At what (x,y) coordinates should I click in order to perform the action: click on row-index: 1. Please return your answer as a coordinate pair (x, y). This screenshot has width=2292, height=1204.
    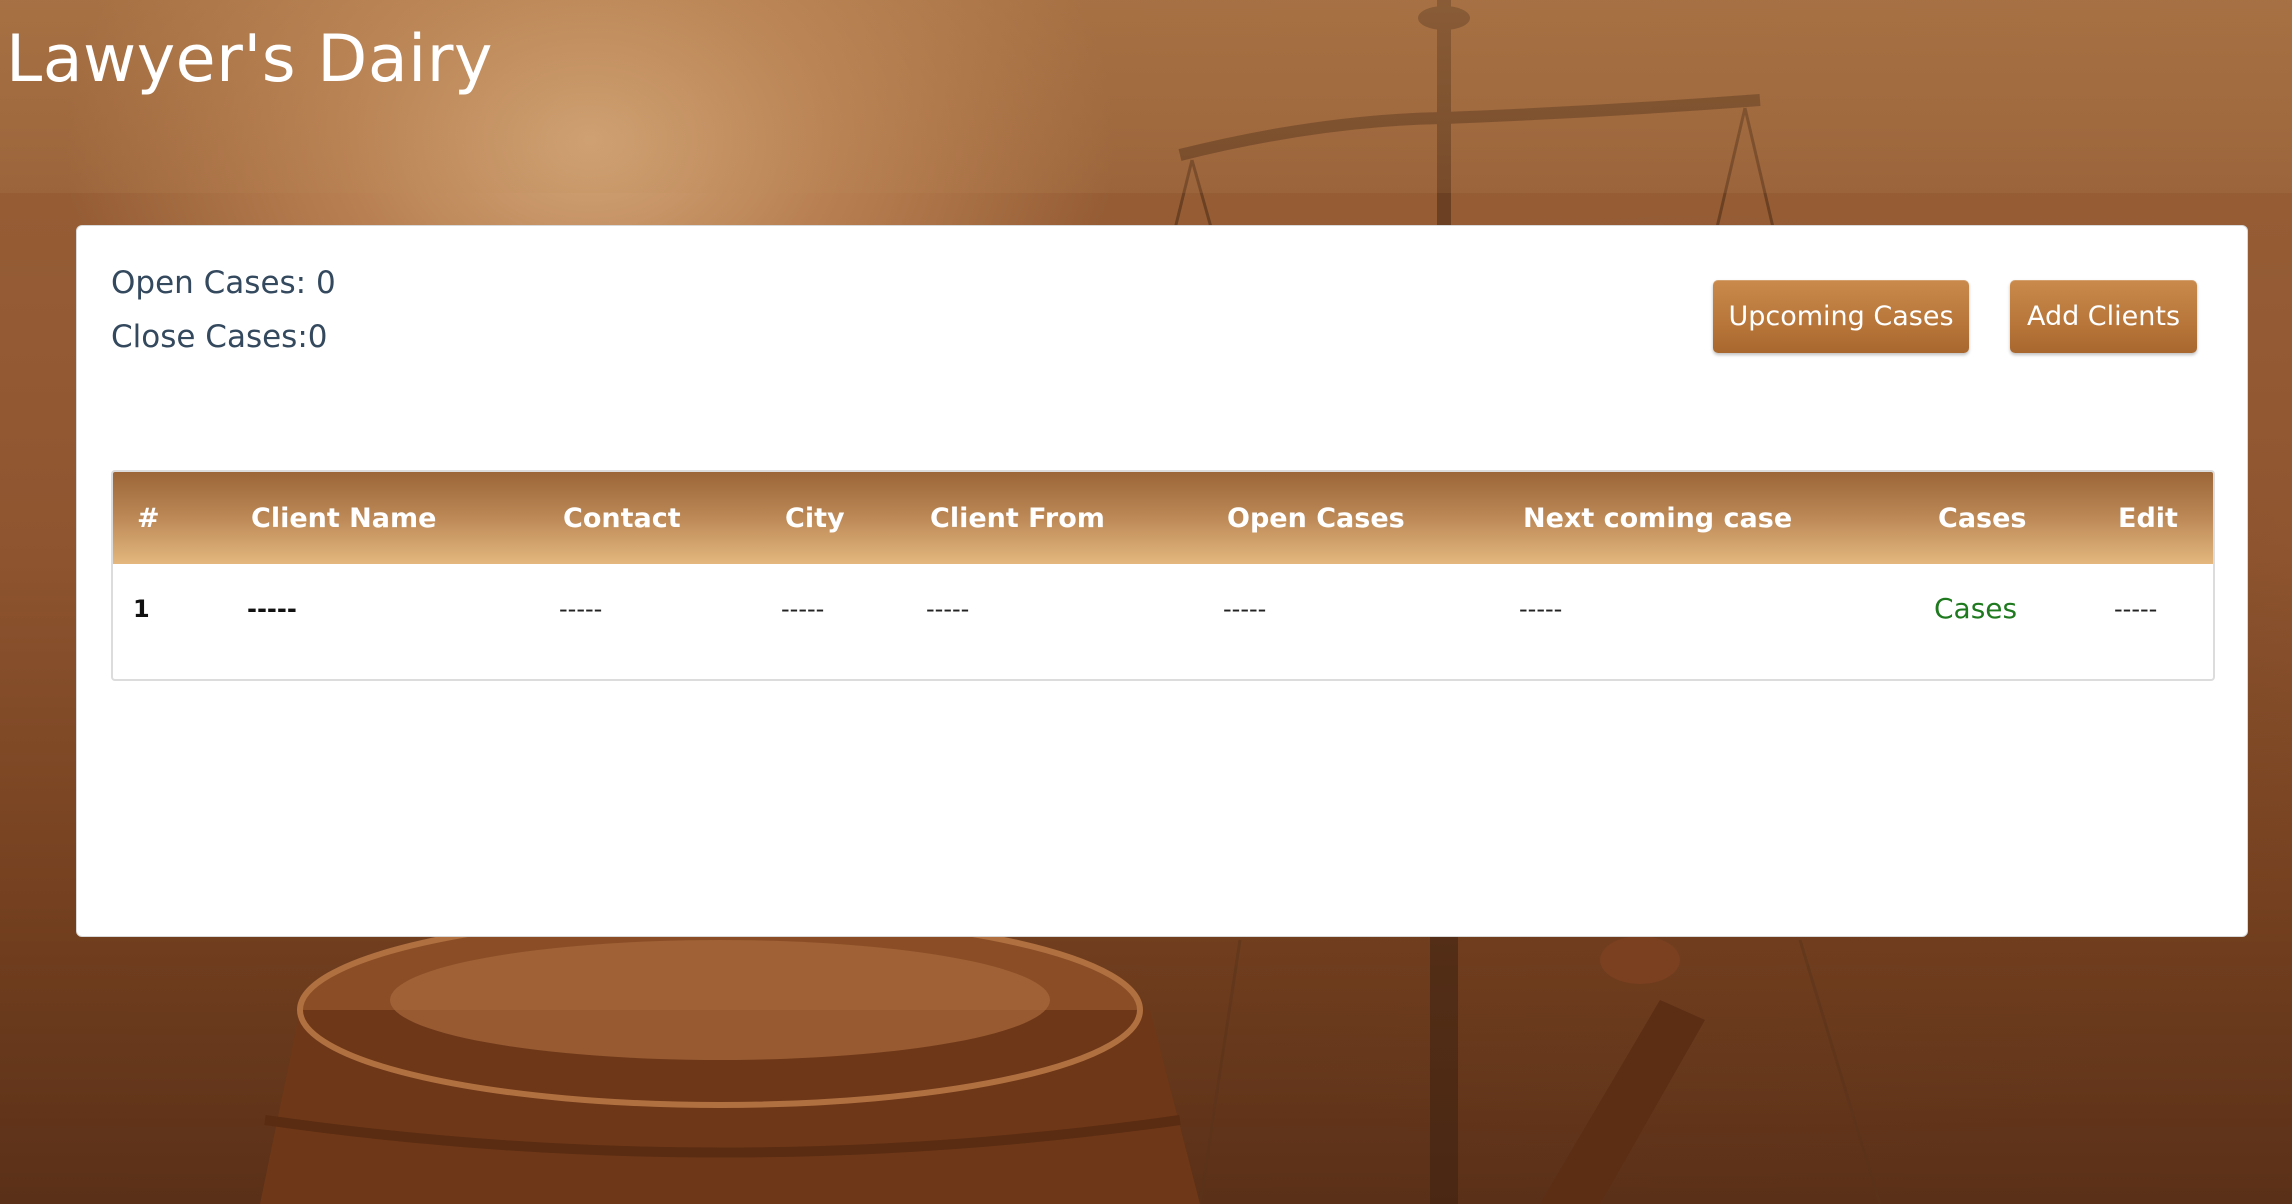
    Looking at the image, I should click on (141, 608).